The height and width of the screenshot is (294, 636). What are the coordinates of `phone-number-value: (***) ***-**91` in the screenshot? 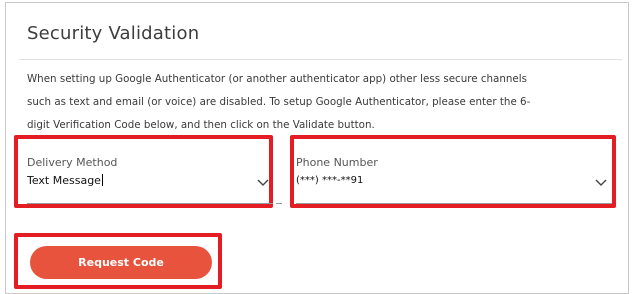 It's located at (330, 180).